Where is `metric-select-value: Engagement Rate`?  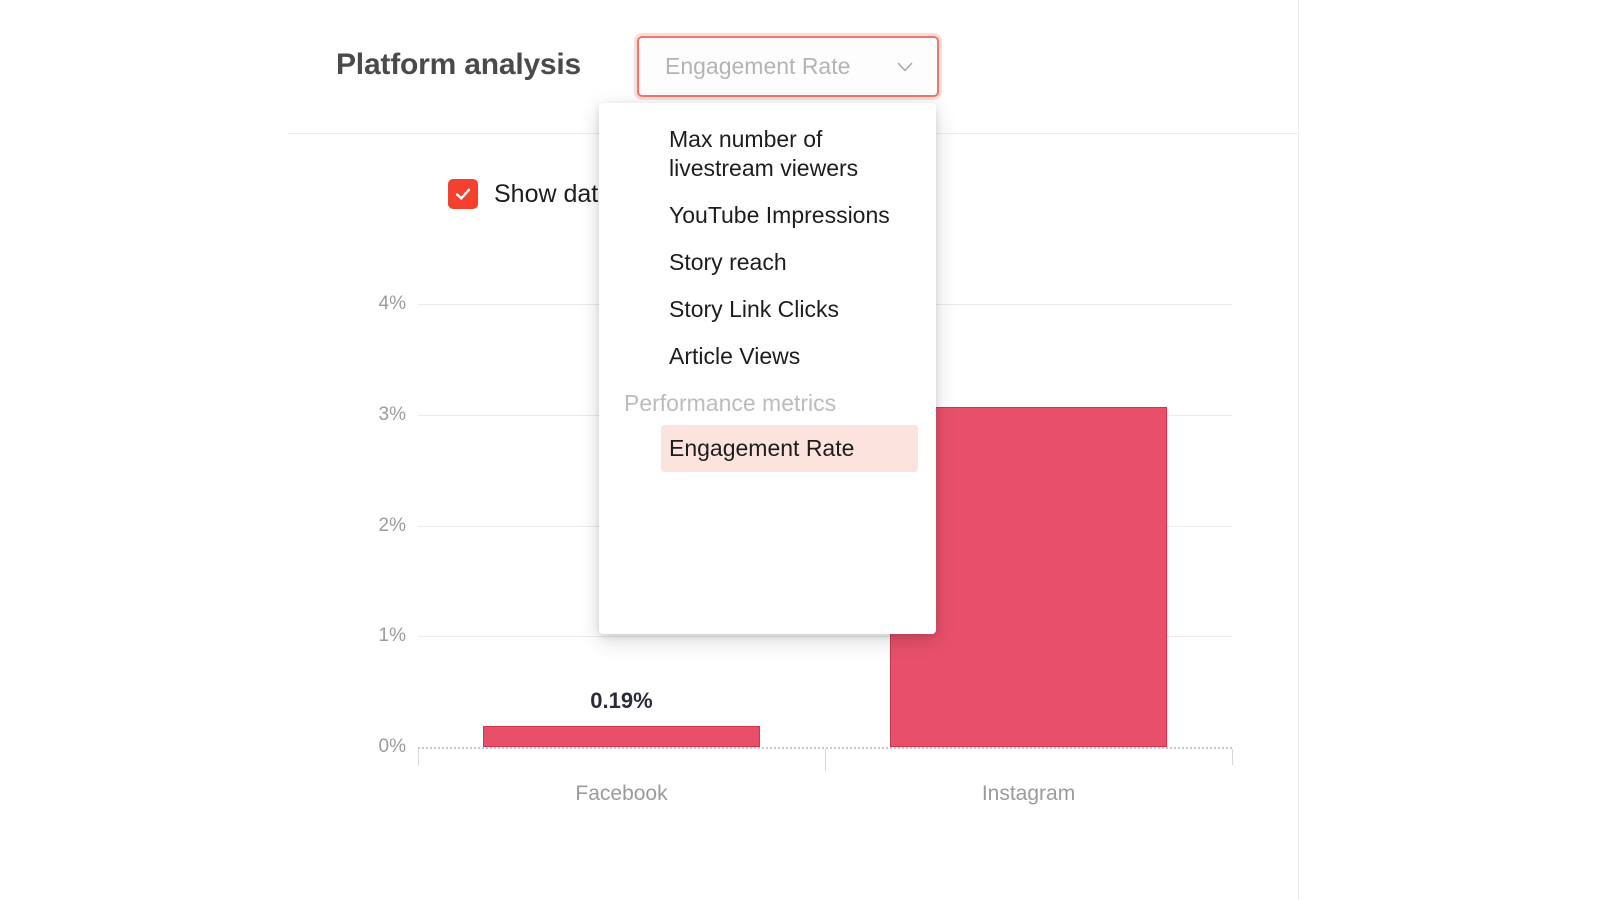 metric-select-value: Engagement Rate is located at coordinates (758, 66).